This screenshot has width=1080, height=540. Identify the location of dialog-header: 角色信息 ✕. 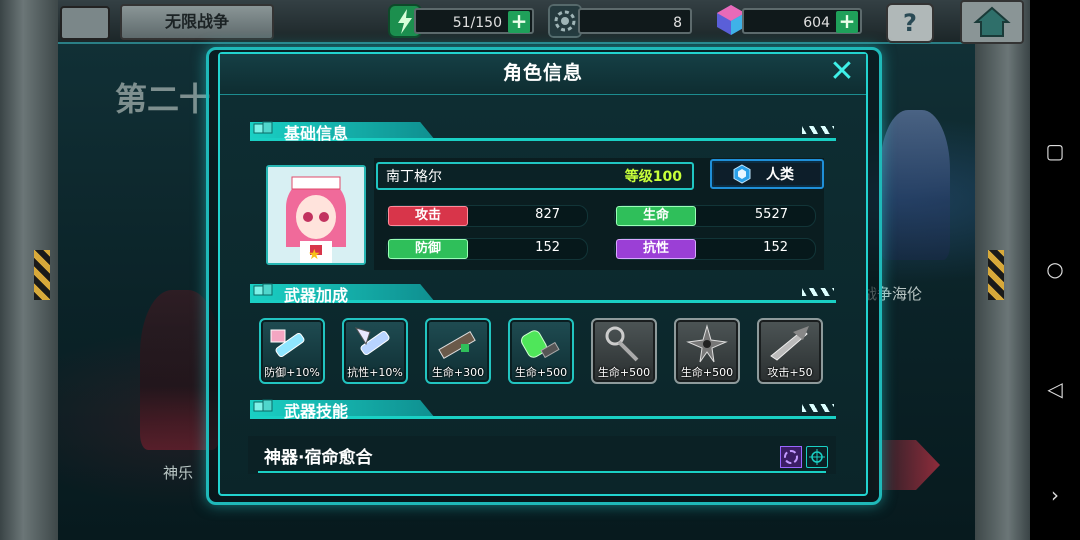
(543, 74).